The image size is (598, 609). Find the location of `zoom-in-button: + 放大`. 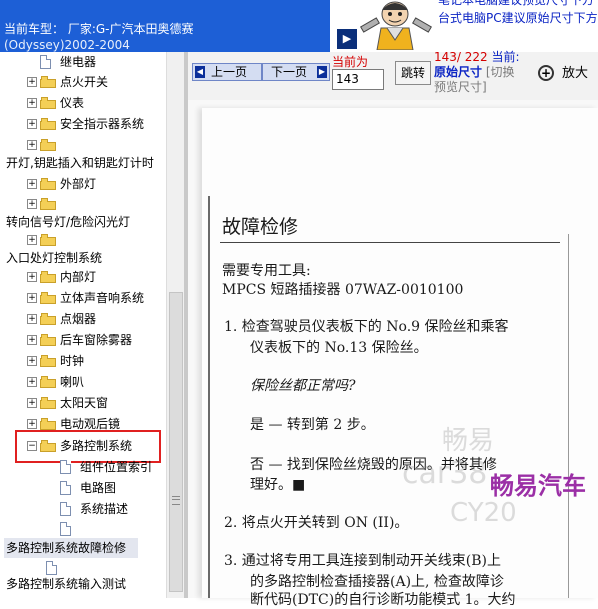

zoom-in-button: + 放大 is located at coordinates (565, 74).